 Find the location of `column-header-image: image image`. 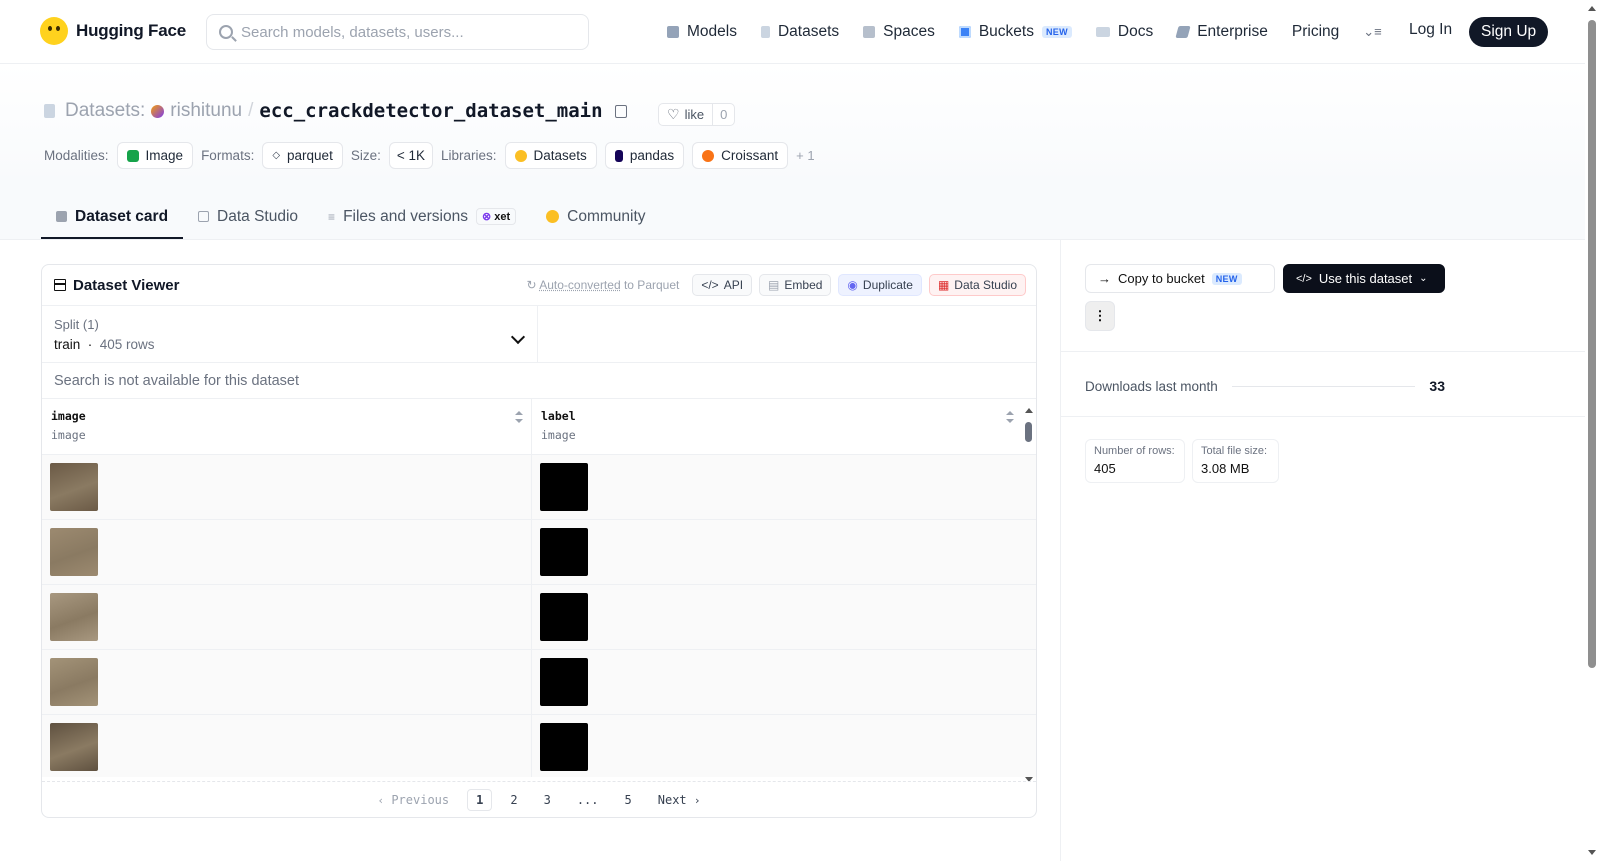

column-header-image: image image is located at coordinates (287, 426).